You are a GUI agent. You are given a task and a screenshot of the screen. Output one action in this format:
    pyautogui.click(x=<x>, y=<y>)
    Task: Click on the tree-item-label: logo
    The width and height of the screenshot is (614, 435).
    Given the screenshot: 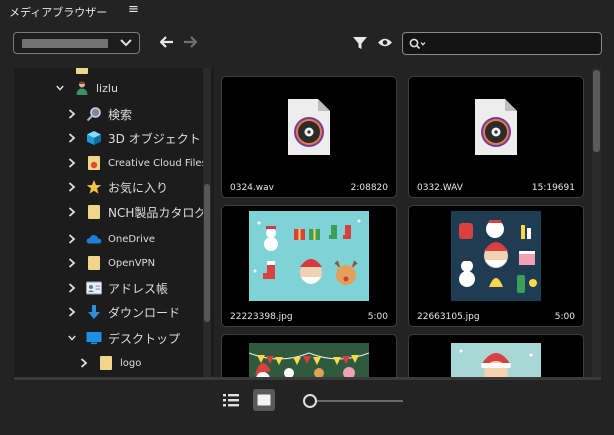 What is the action you would take?
    pyautogui.click(x=131, y=363)
    